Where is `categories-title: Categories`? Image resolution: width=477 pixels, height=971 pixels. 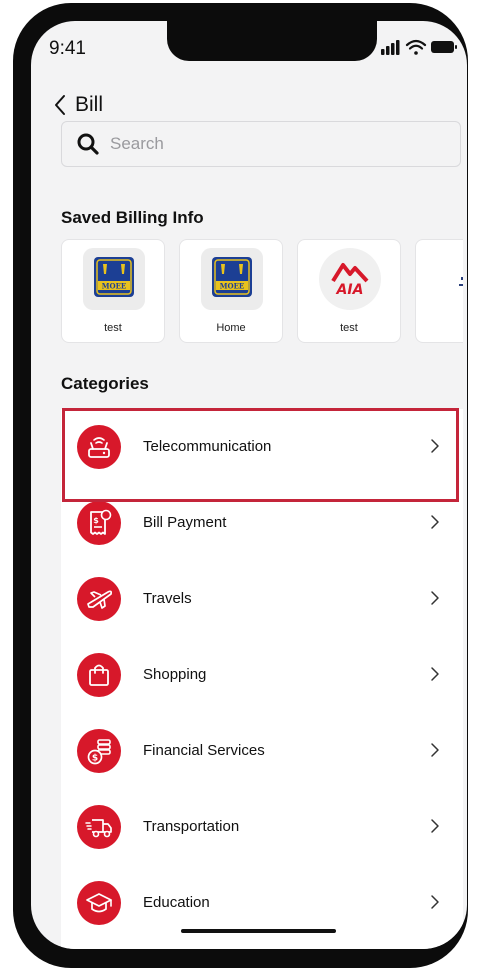 categories-title: Categories is located at coordinates (105, 383).